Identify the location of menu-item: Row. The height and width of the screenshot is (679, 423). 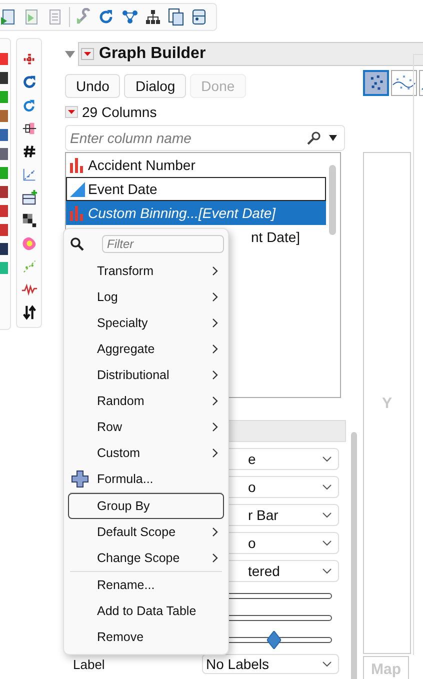
(146, 427).